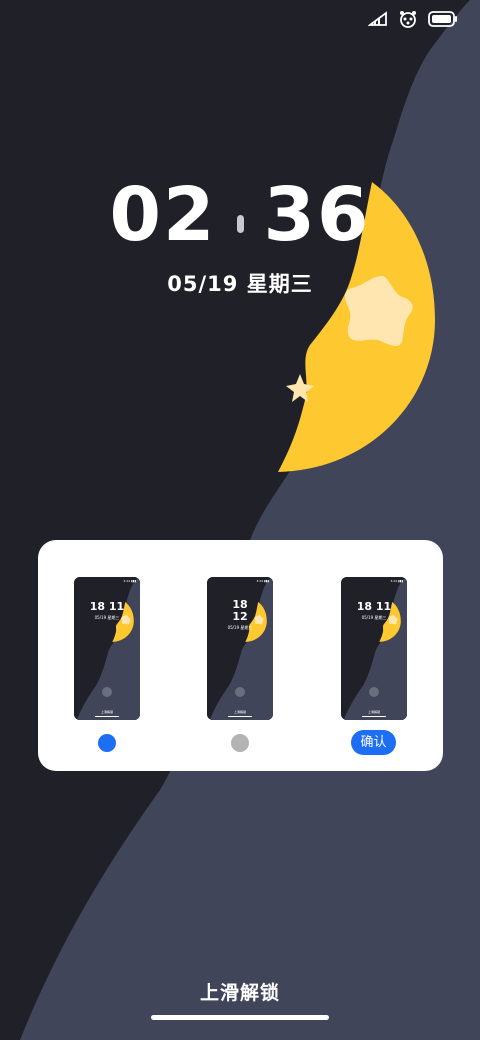 The image size is (480, 1040). What do you see at coordinates (240, 223) in the screenshot?
I see `clock-separator` at bounding box center [240, 223].